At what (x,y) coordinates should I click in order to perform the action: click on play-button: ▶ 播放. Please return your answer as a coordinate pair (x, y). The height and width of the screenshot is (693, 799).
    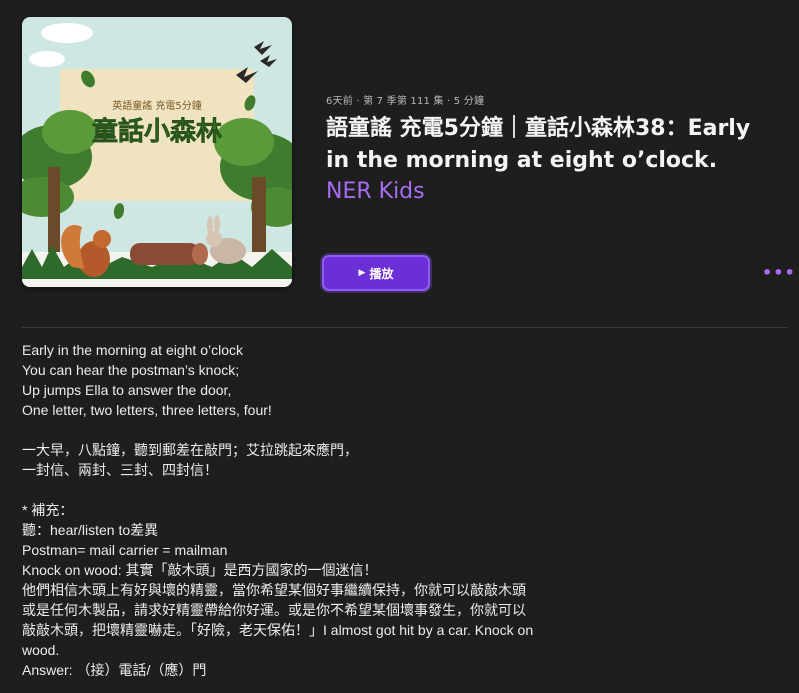
    Looking at the image, I should click on (376, 273).